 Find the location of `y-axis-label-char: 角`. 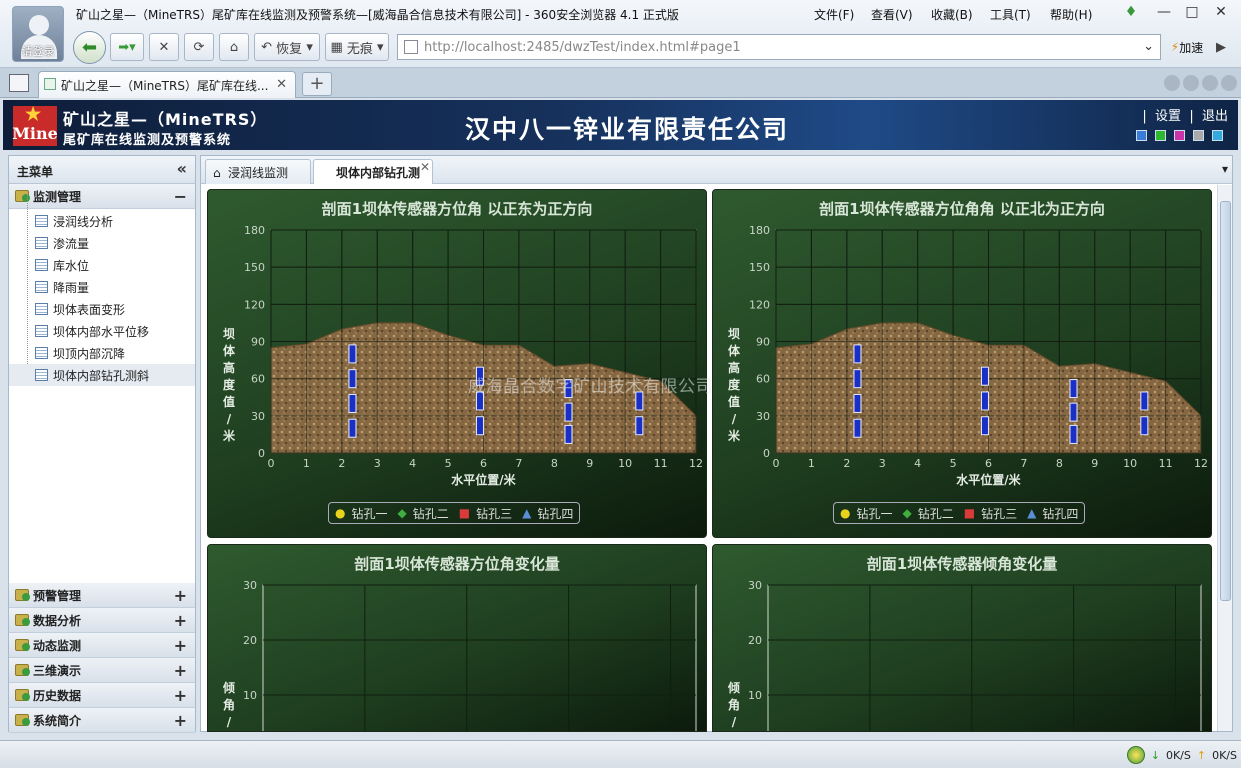

y-axis-label-char: 角 is located at coordinates (229, 704).